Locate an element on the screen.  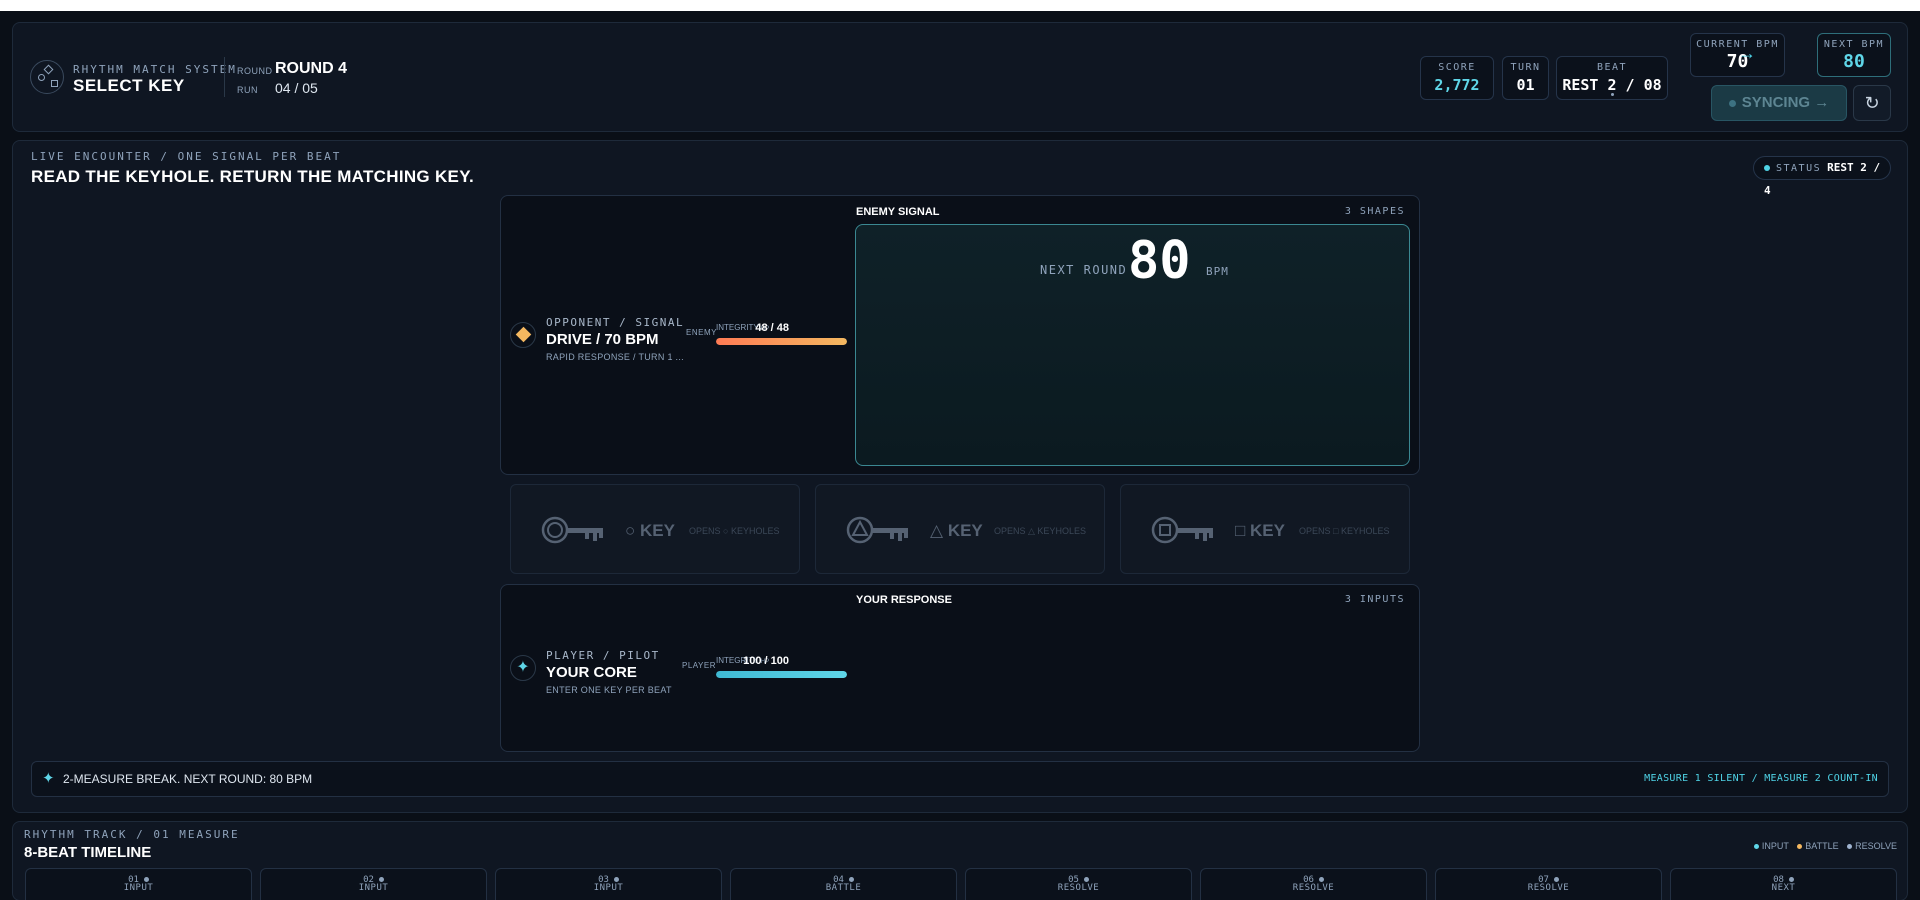
next-round-label: NEXT ROUND is located at coordinates (1084, 270).